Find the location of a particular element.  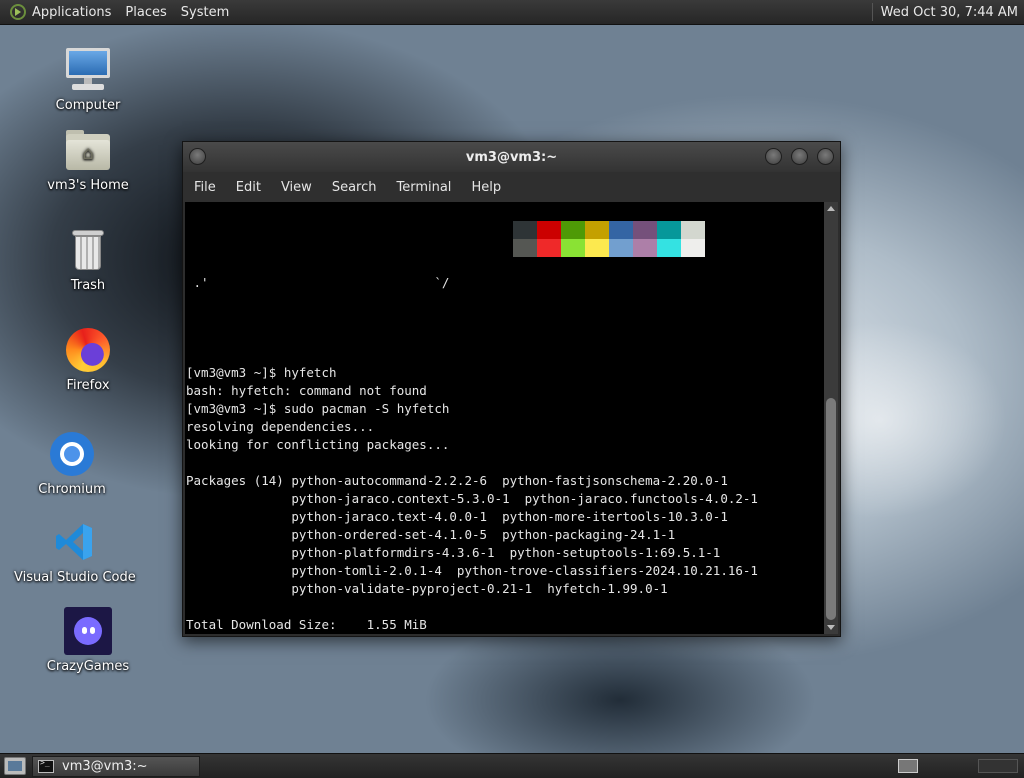

applications-menu: Applications is located at coordinates (71, 12).